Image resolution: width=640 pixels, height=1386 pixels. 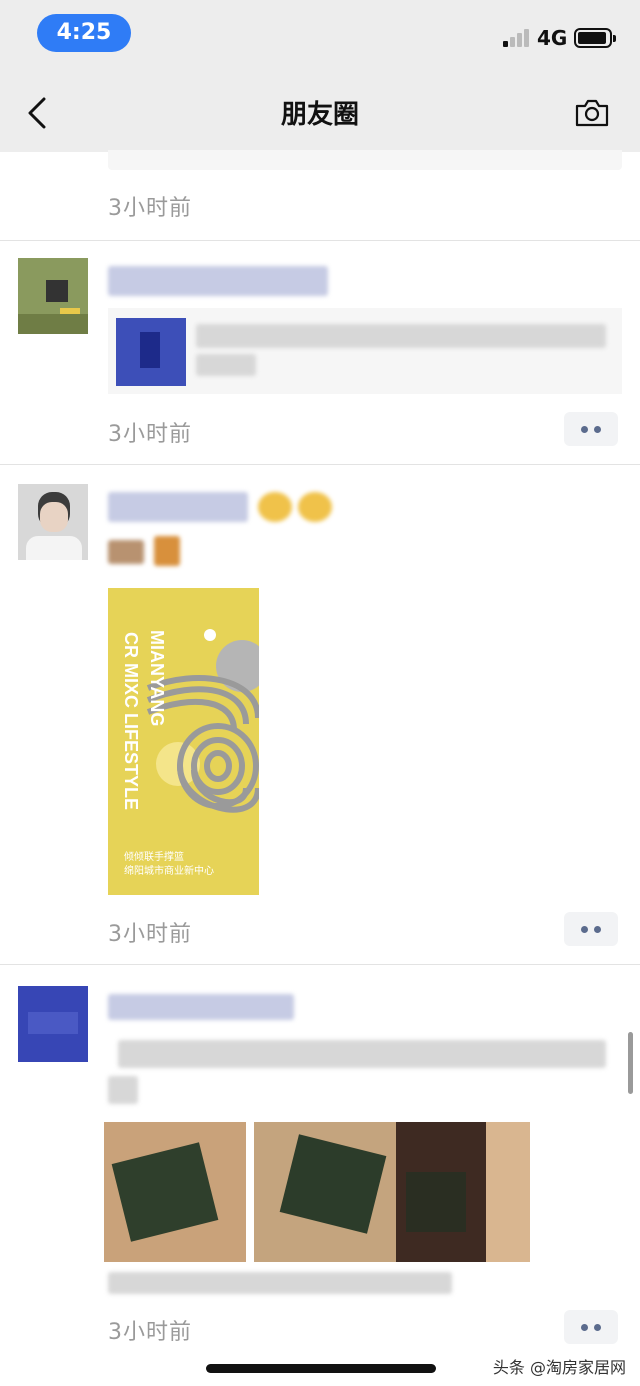 I want to click on location-blurred, so click(x=280, y=1283).